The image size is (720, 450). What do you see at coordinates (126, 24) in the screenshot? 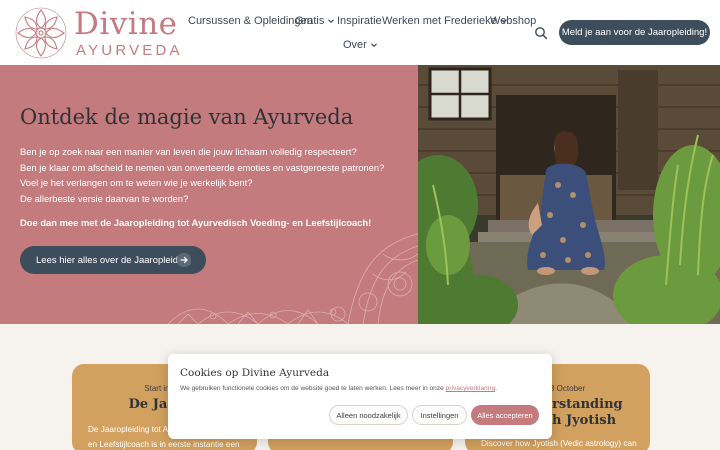
I see `logo-wordmark: Divine` at bounding box center [126, 24].